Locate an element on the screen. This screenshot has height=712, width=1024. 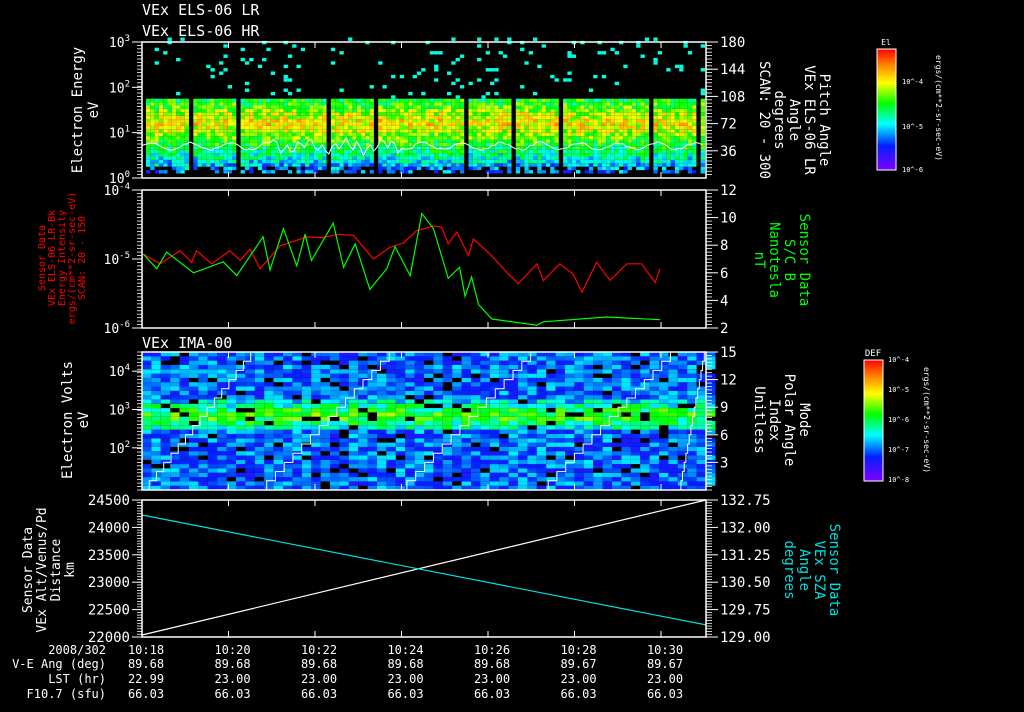
y-tick-label: 23500 is located at coordinates (109, 556).